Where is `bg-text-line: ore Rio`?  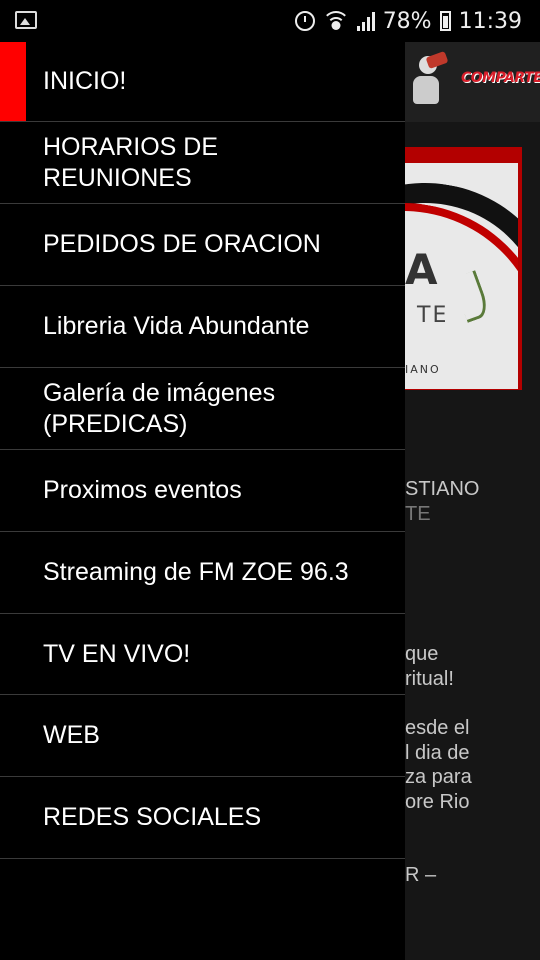
bg-text-line: ore Rio is located at coordinates (437, 802).